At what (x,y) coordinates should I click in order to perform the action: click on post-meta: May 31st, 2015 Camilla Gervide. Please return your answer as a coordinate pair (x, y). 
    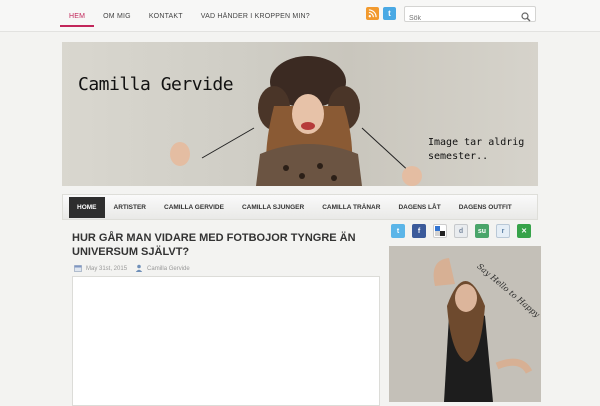
    Looking at the image, I should click on (132, 269).